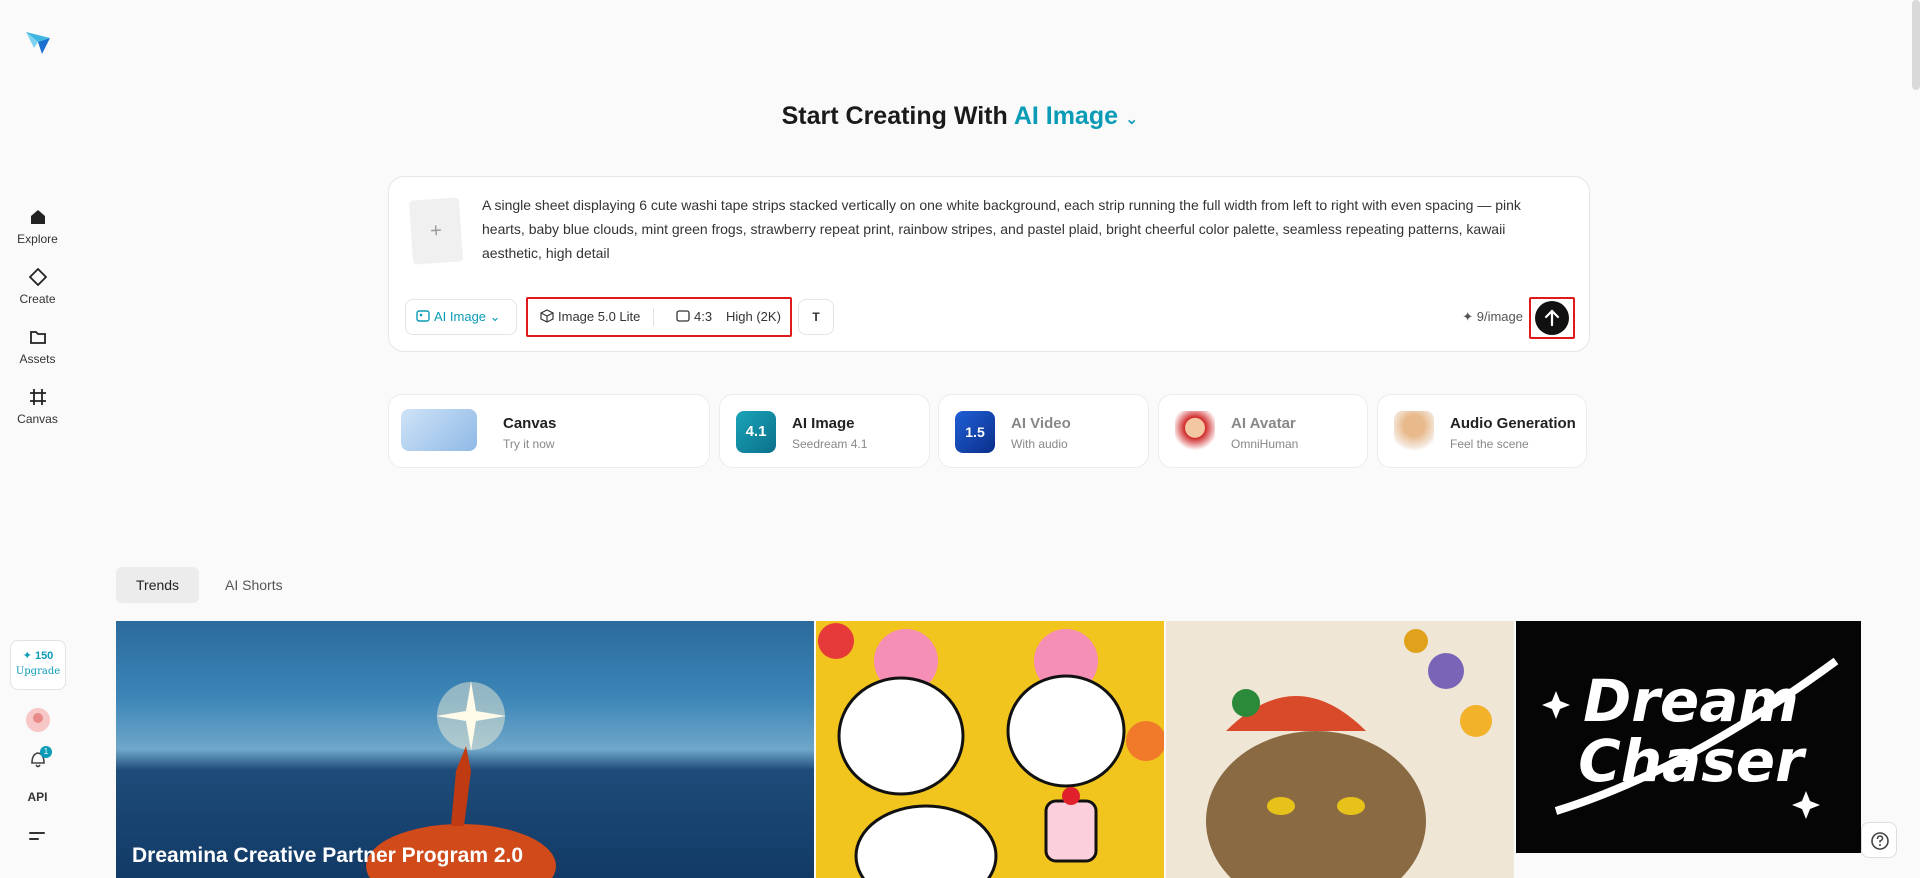 The height and width of the screenshot is (878, 1920). Describe the element at coordinates (1414, 432) in the screenshot. I see `microphone-thumbnail` at that location.